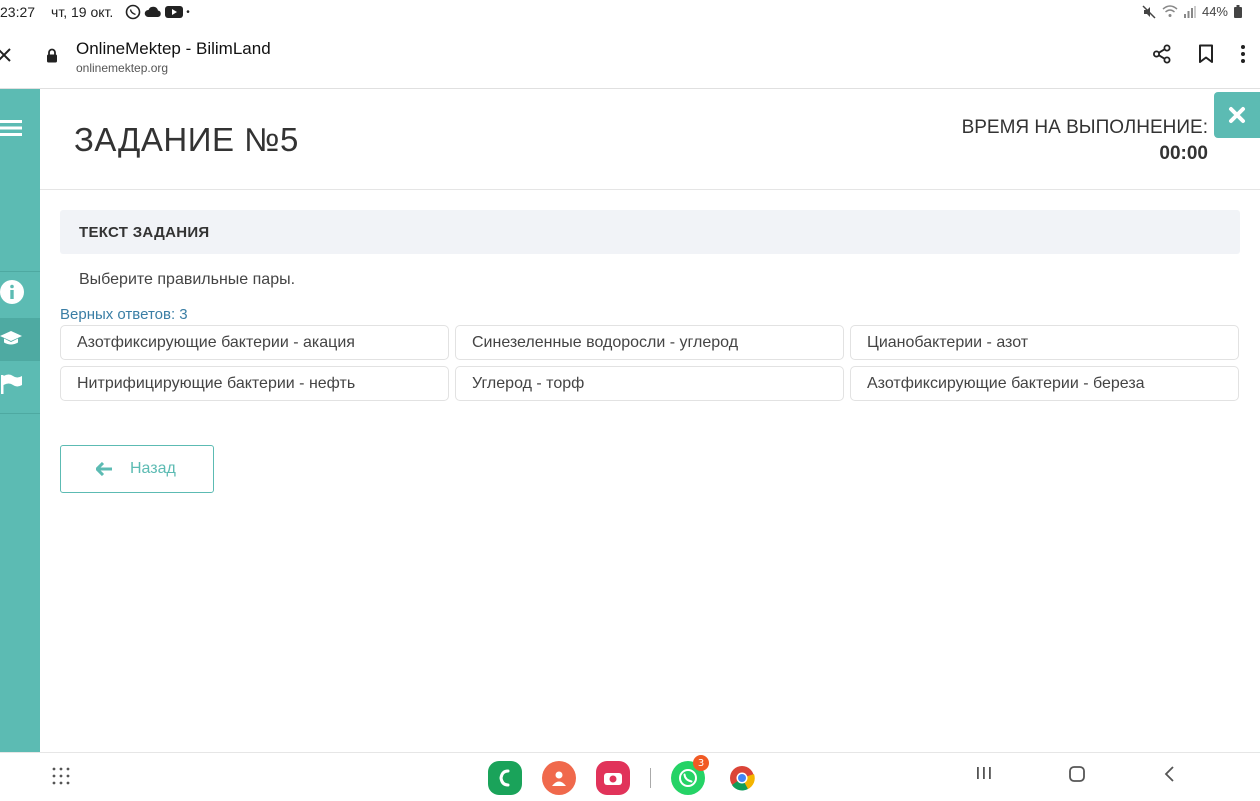 This screenshot has height=801, width=1260. What do you see at coordinates (124, 314) in the screenshot?
I see `correct-answers-count: Верных ответов: 3` at bounding box center [124, 314].